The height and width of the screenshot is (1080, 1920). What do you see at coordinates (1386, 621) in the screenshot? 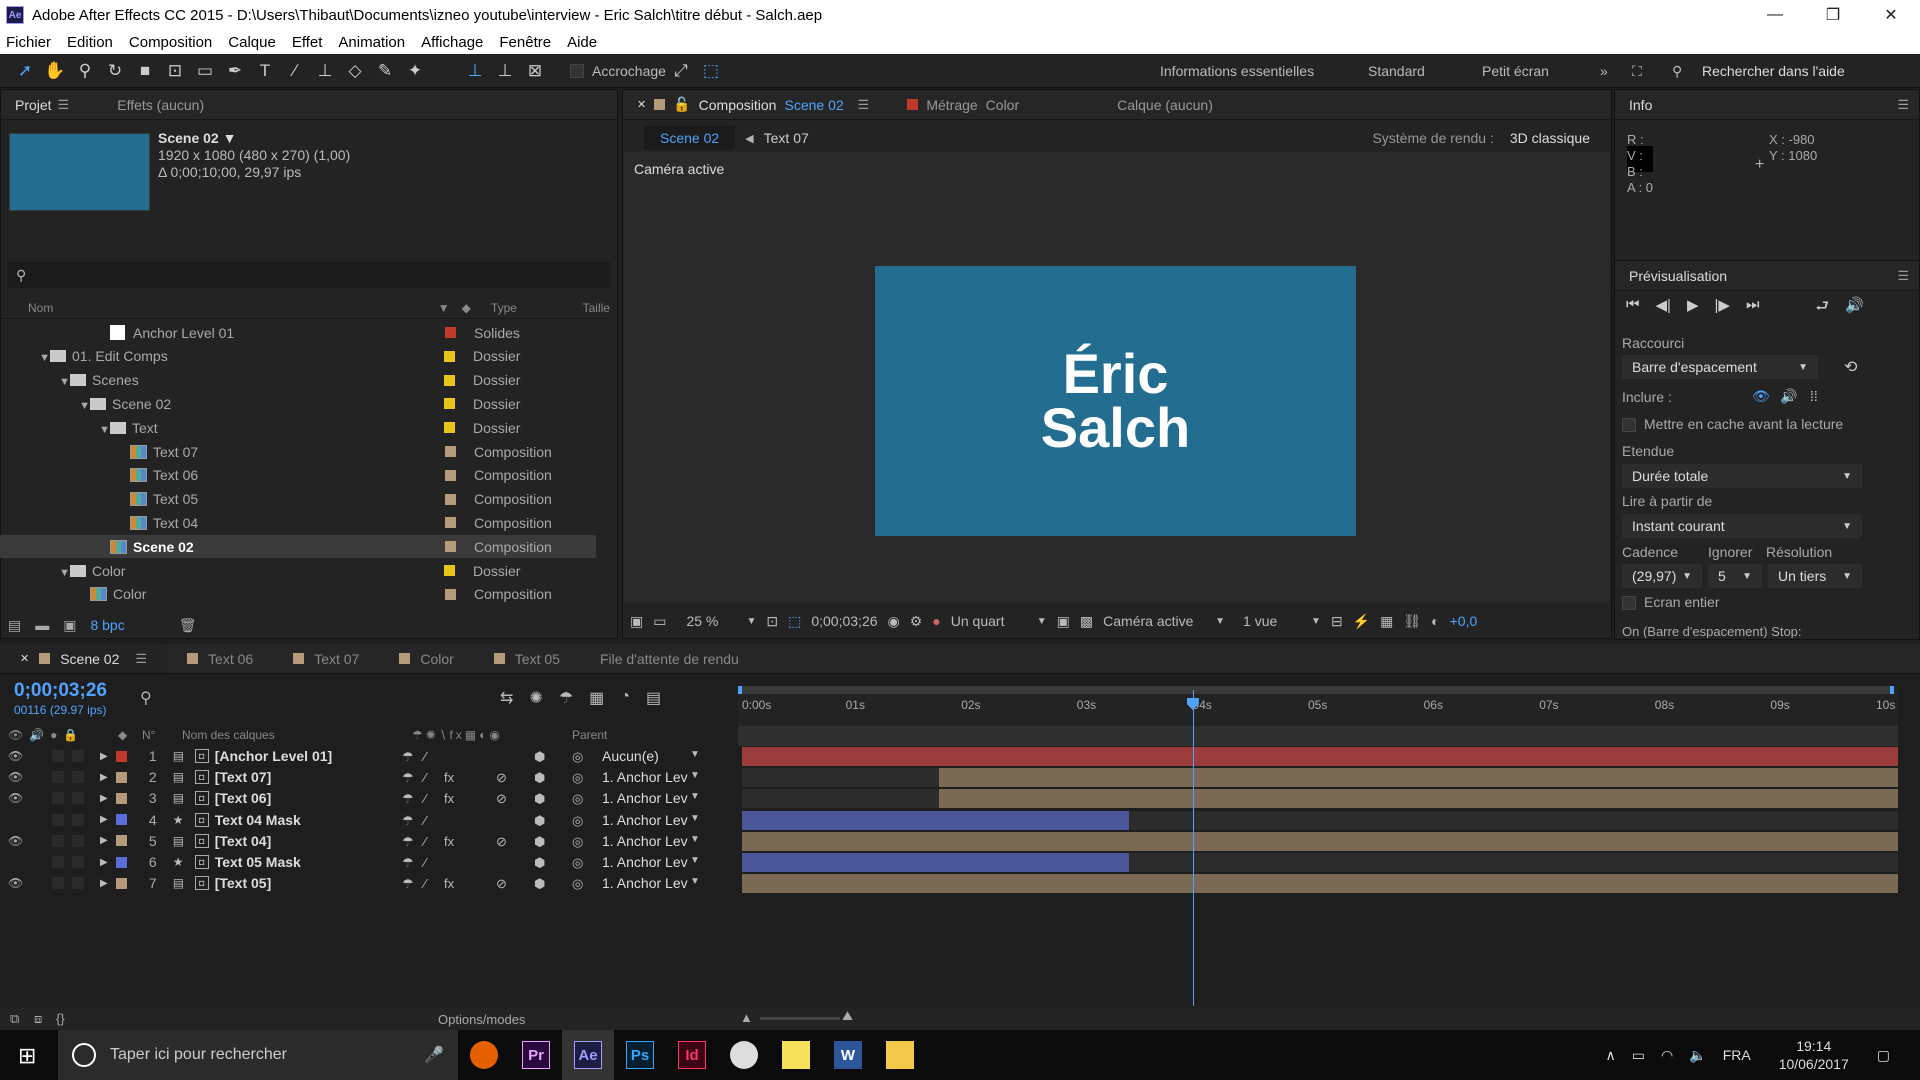
I see `timeline-icon: ▦` at bounding box center [1386, 621].